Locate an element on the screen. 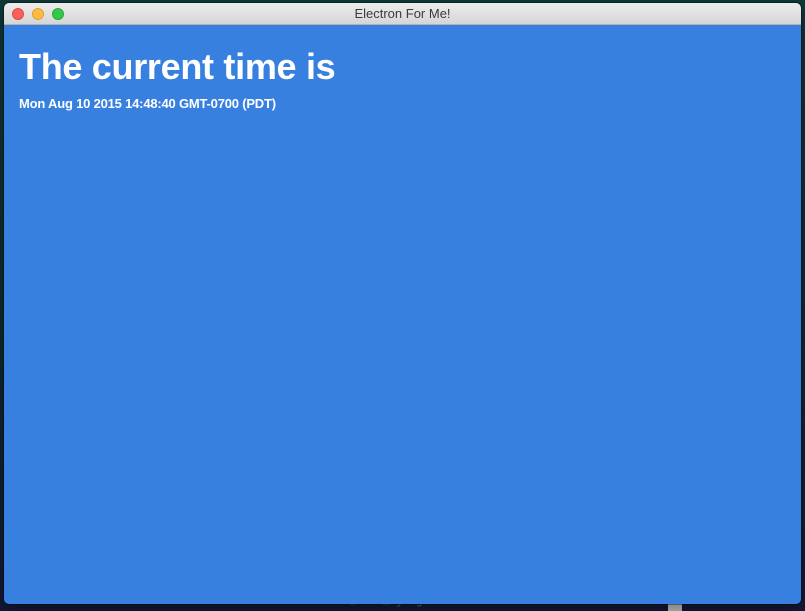  page-heading: The current time is is located at coordinates (177, 66).